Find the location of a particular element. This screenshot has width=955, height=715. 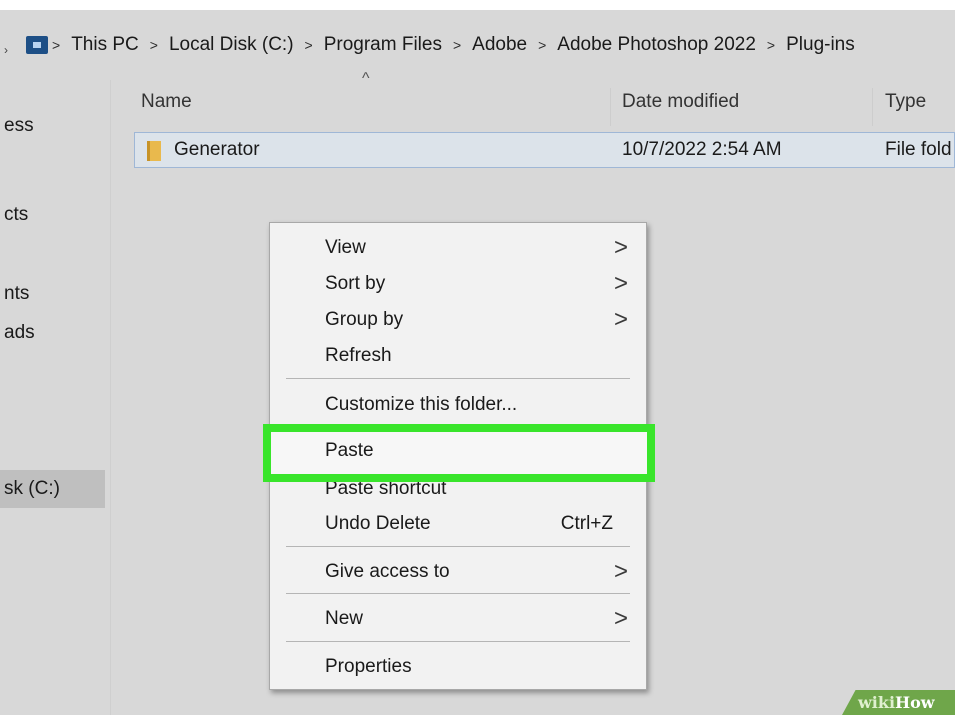

nav-item-quick-access: ess is located at coordinates (52, 126).